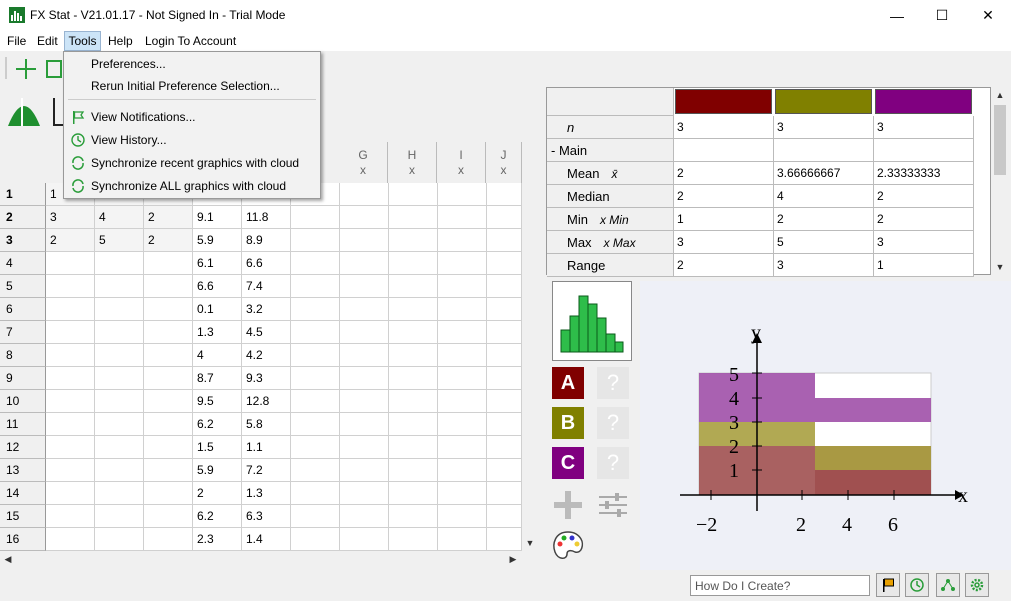 The height and width of the screenshot is (601, 1011). I want to click on table-cell: 5, so click(119, 240).